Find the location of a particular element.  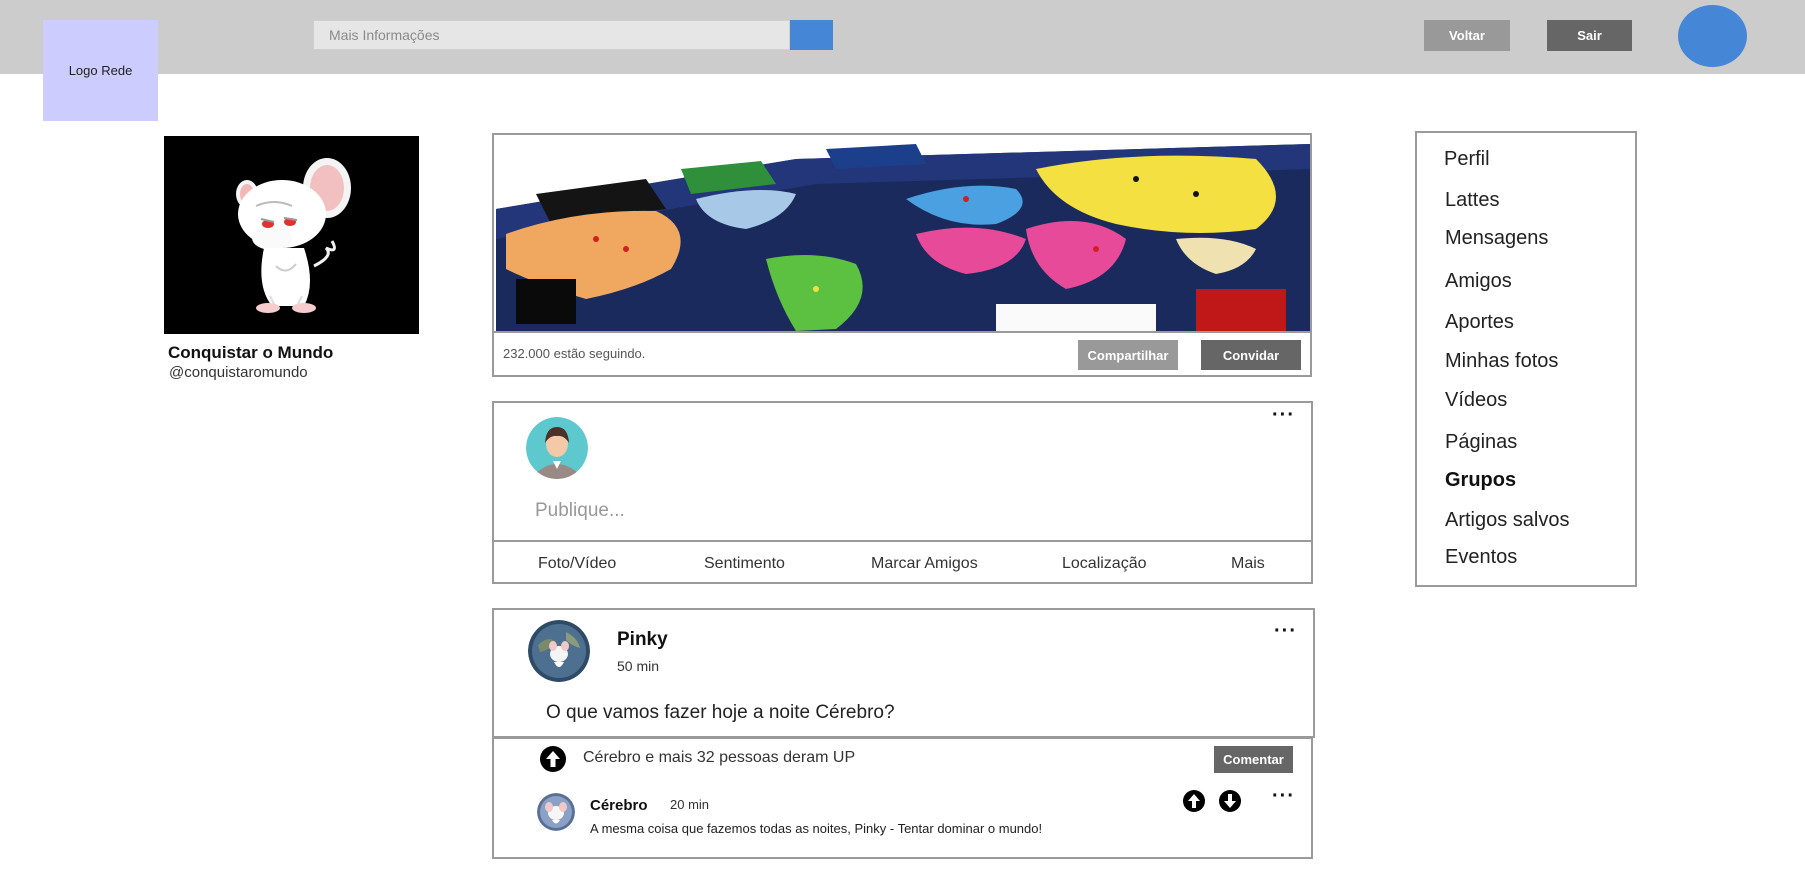

comment-downvote-icon is located at coordinates (1230, 801).